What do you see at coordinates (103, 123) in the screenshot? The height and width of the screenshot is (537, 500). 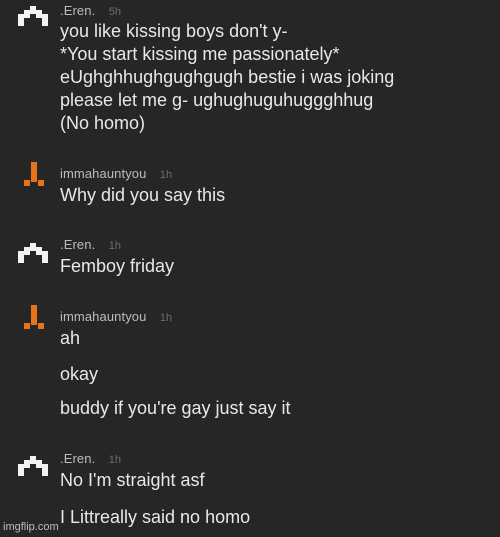 I see `message-text: (No homo)` at bounding box center [103, 123].